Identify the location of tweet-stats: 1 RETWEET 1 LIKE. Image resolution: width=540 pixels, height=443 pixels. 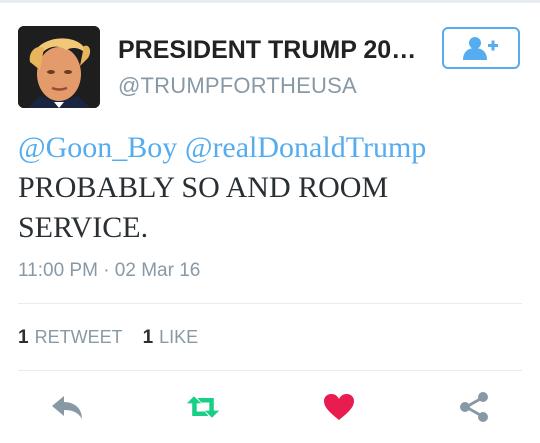
(118, 338).